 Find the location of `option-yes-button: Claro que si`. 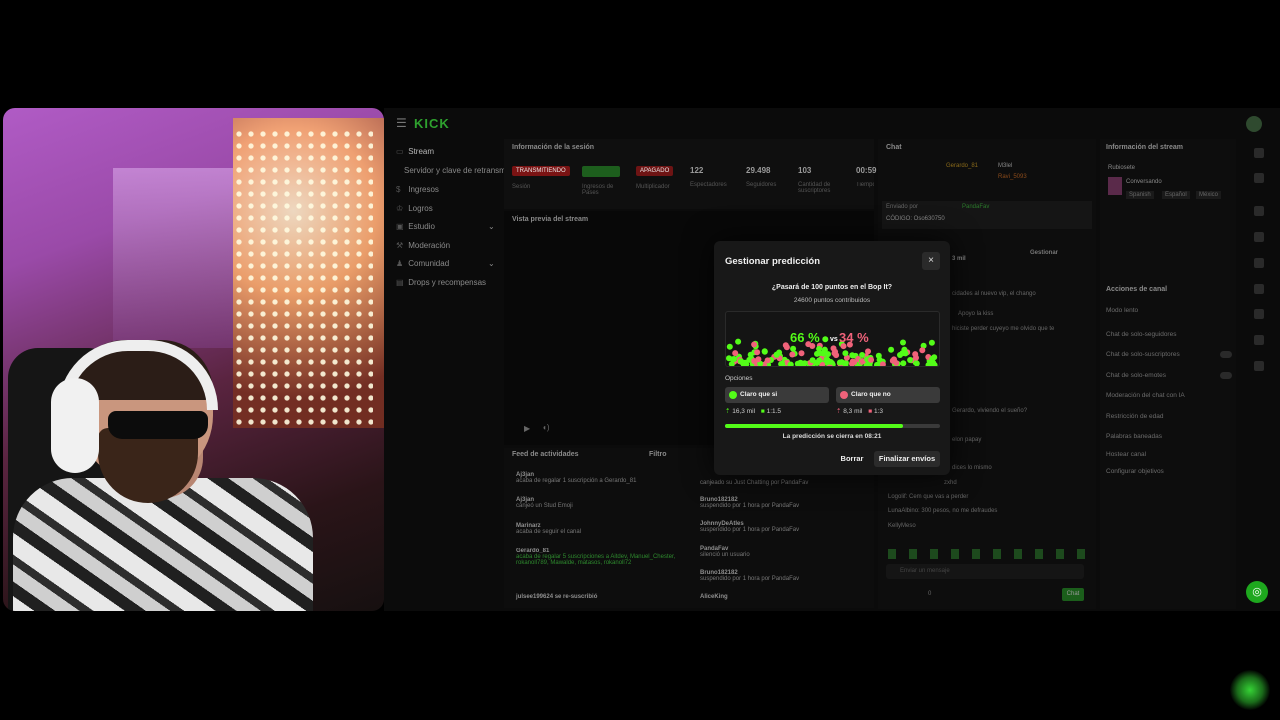

option-yes-button: Claro que si is located at coordinates (777, 395).